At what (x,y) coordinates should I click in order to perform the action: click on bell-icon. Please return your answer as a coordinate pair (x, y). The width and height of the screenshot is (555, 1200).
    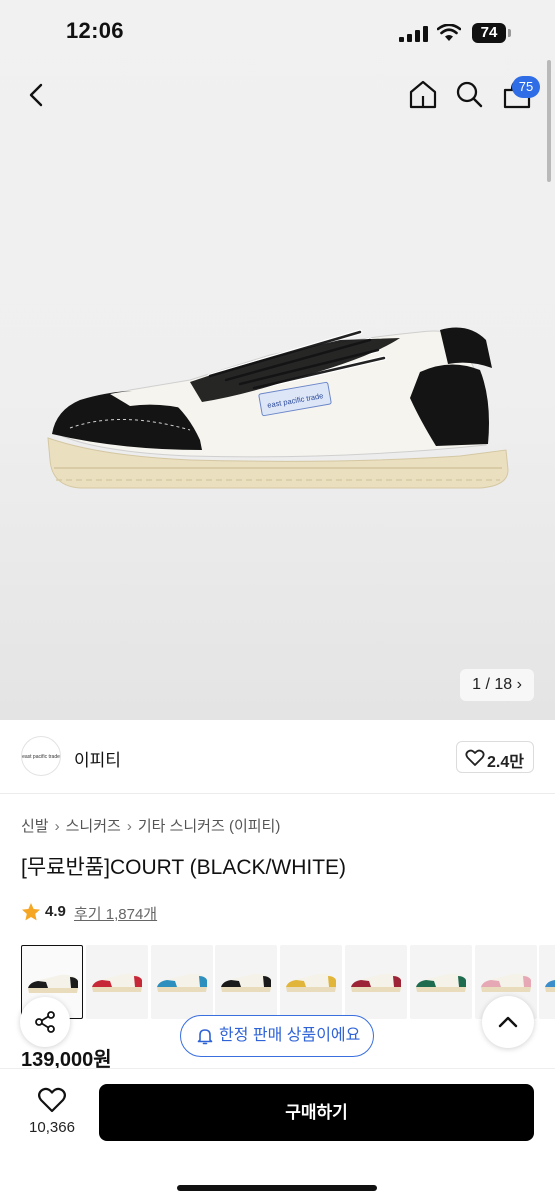
    Looking at the image, I should click on (205, 1037).